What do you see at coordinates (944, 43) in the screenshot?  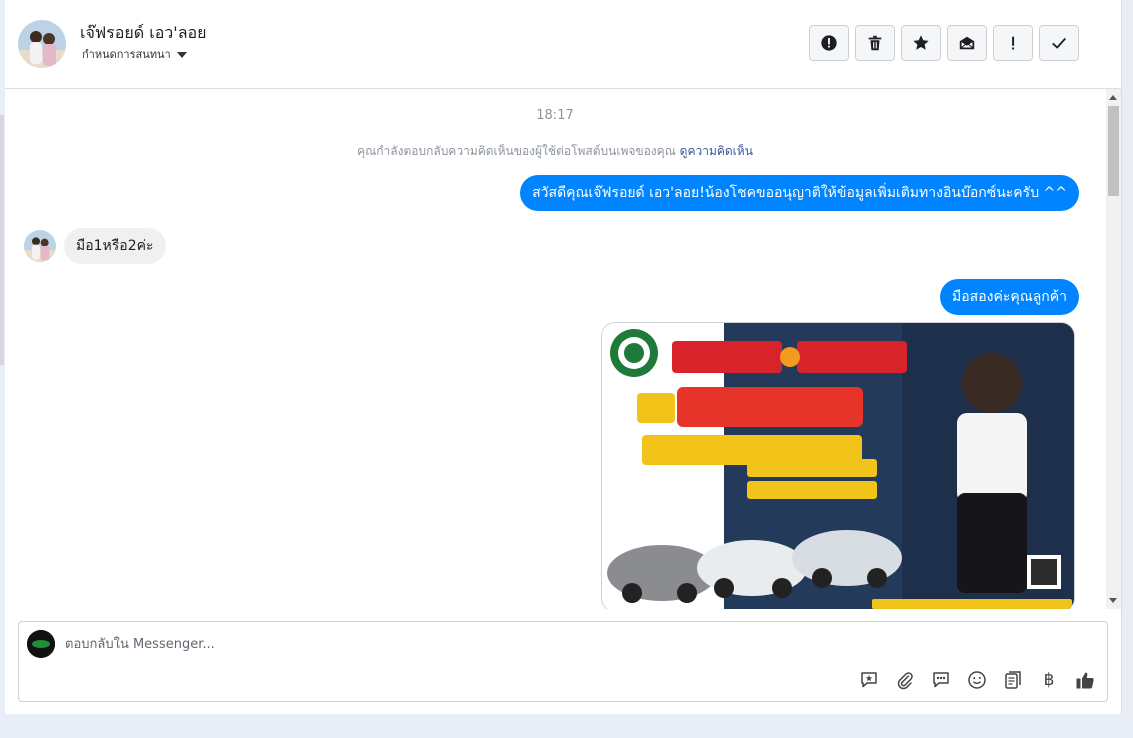 I see `conversation-actions` at bounding box center [944, 43].